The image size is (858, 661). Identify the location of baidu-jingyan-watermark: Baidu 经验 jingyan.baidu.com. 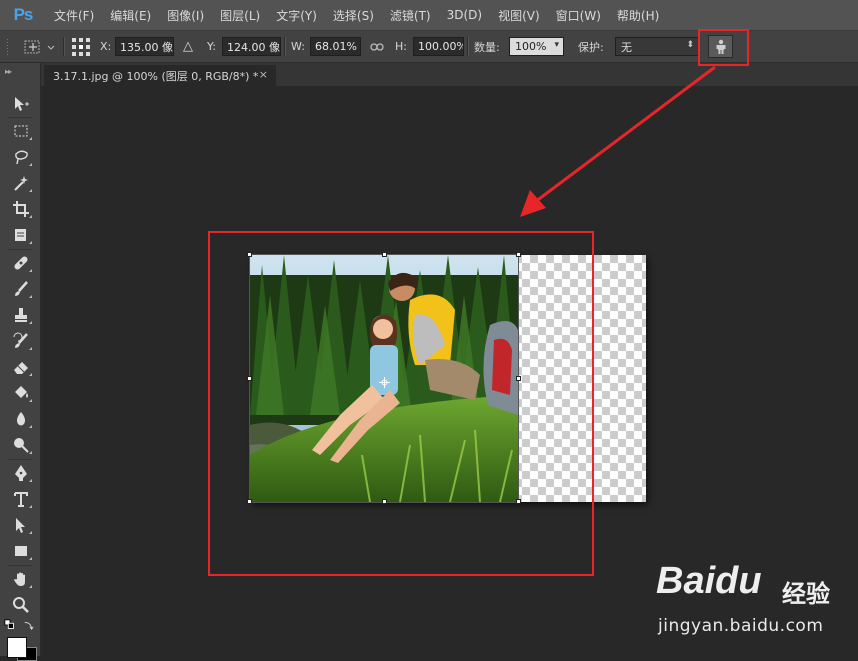
(756, 600).